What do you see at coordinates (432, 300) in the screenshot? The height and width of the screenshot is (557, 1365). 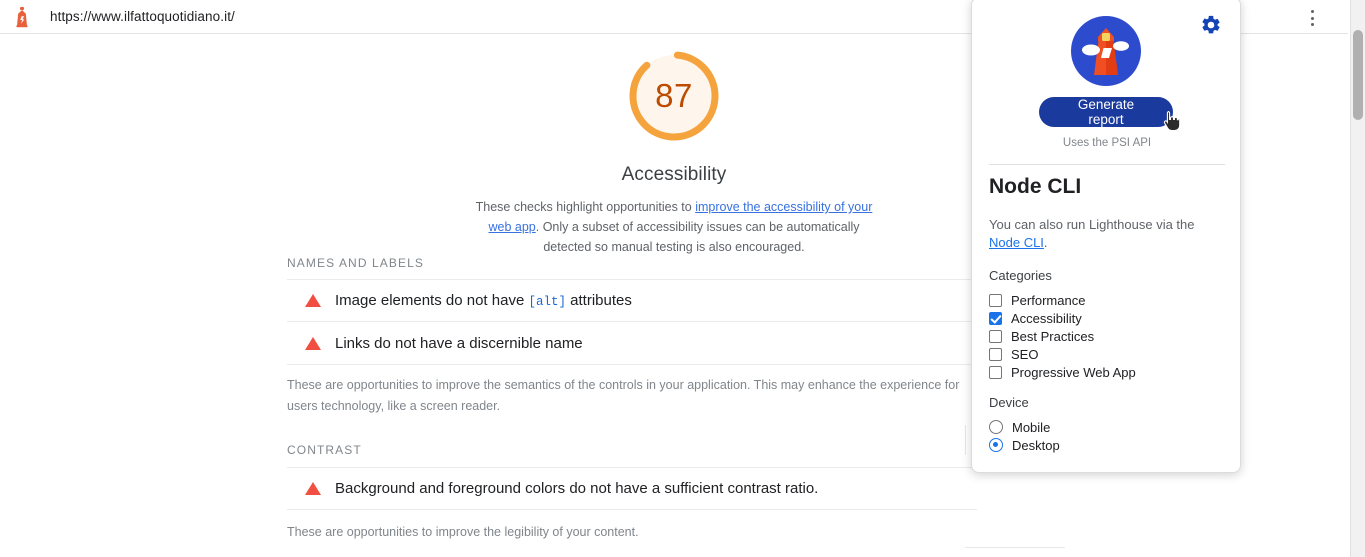 I see `audit-text-pre: Image elements do not have` at bounding box center [432, 300].